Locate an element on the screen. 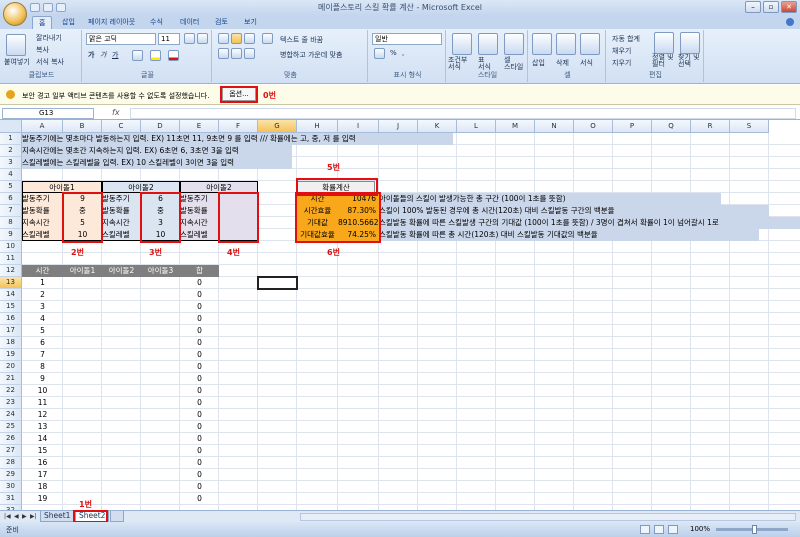 This screenshot has height=537, width=800. row-header-11: 11 is located at coordinates (11, 259).